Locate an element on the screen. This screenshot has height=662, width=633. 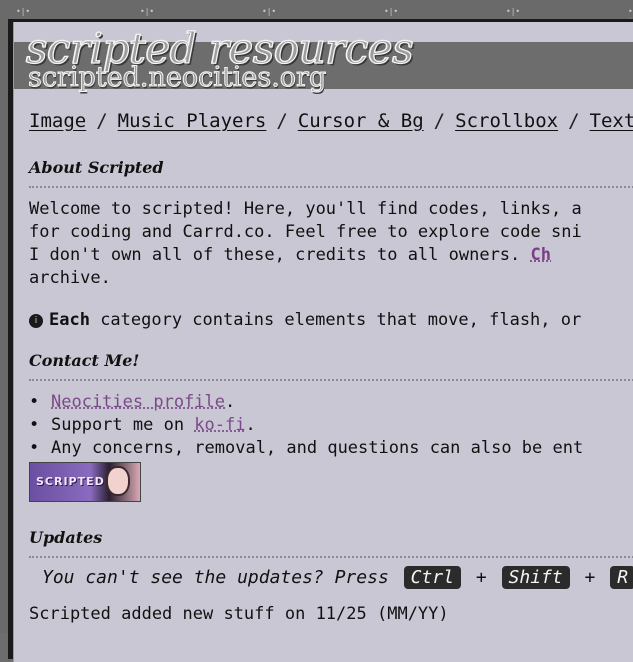
badge-portrait is located at coordinates (118, 481).